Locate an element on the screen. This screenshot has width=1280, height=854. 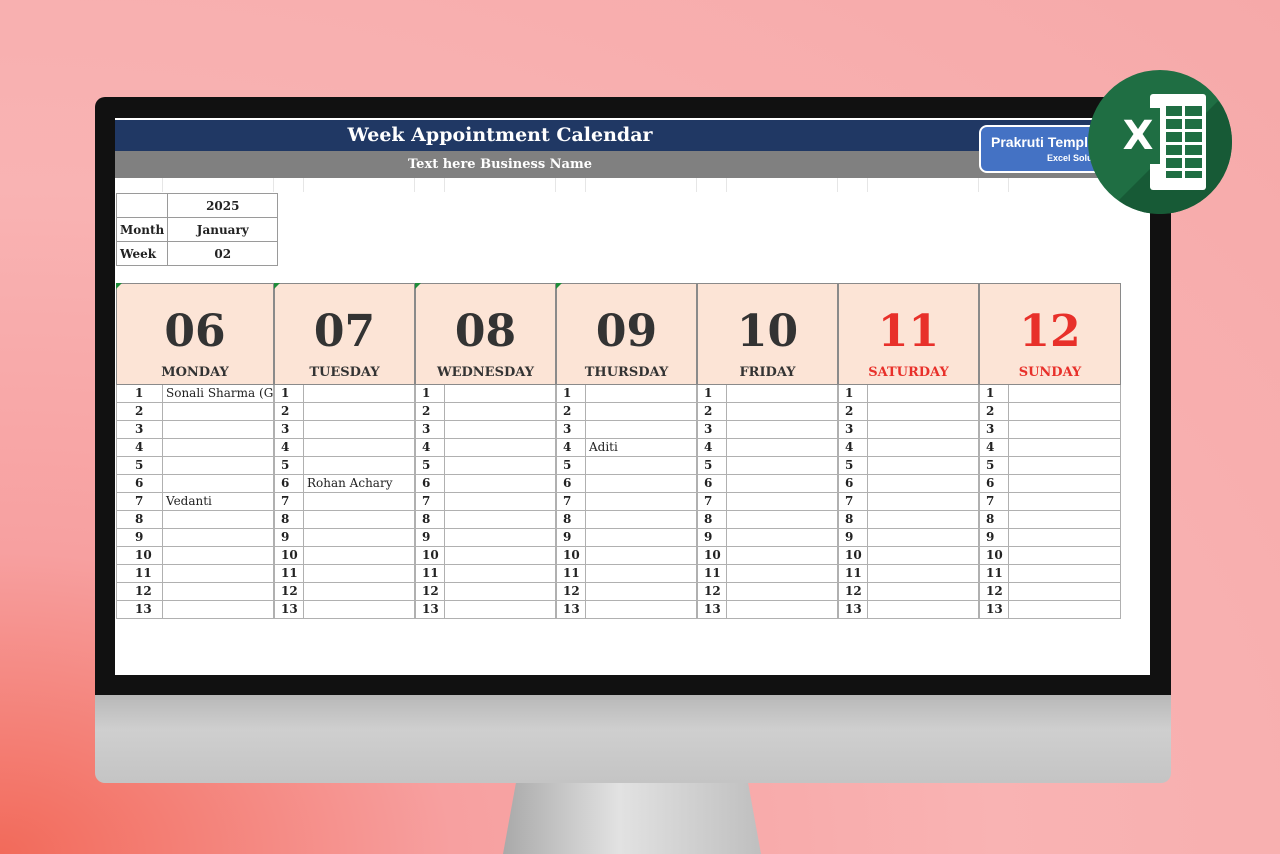
appointment-slot: 3 is located at coordinates (767, 430).